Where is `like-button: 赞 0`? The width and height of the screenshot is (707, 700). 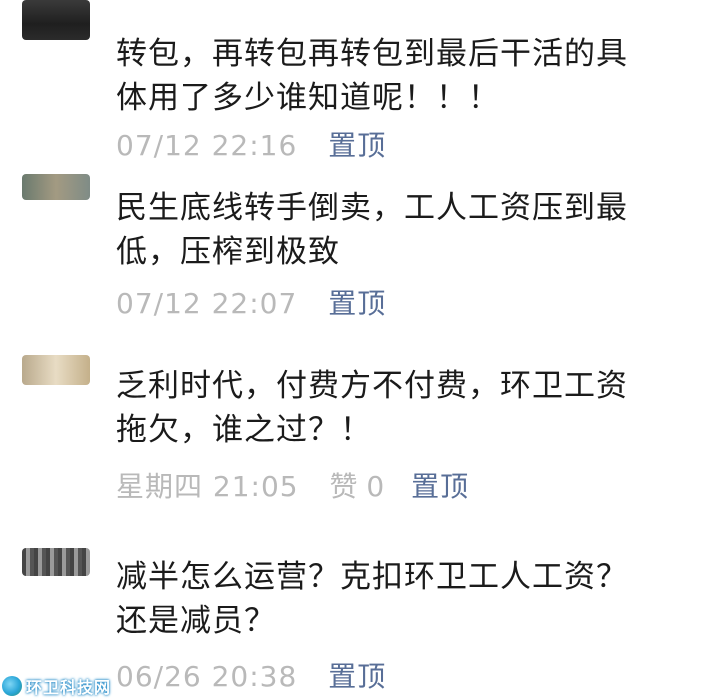 like-button: 赞 0 is located at coordinates (357, 487).